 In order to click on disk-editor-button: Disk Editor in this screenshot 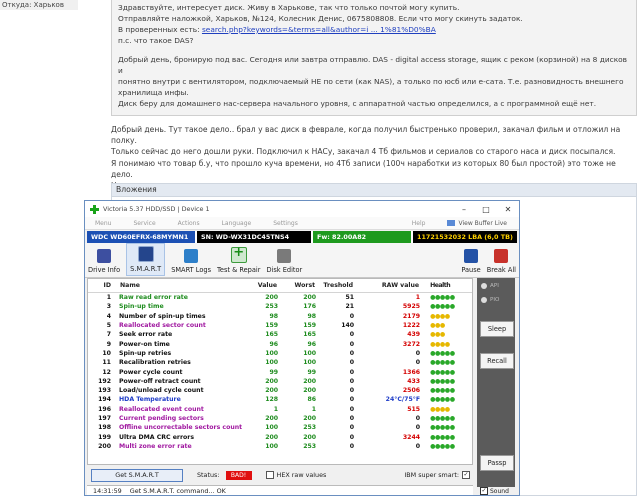, I will do `click(284, 261)`.